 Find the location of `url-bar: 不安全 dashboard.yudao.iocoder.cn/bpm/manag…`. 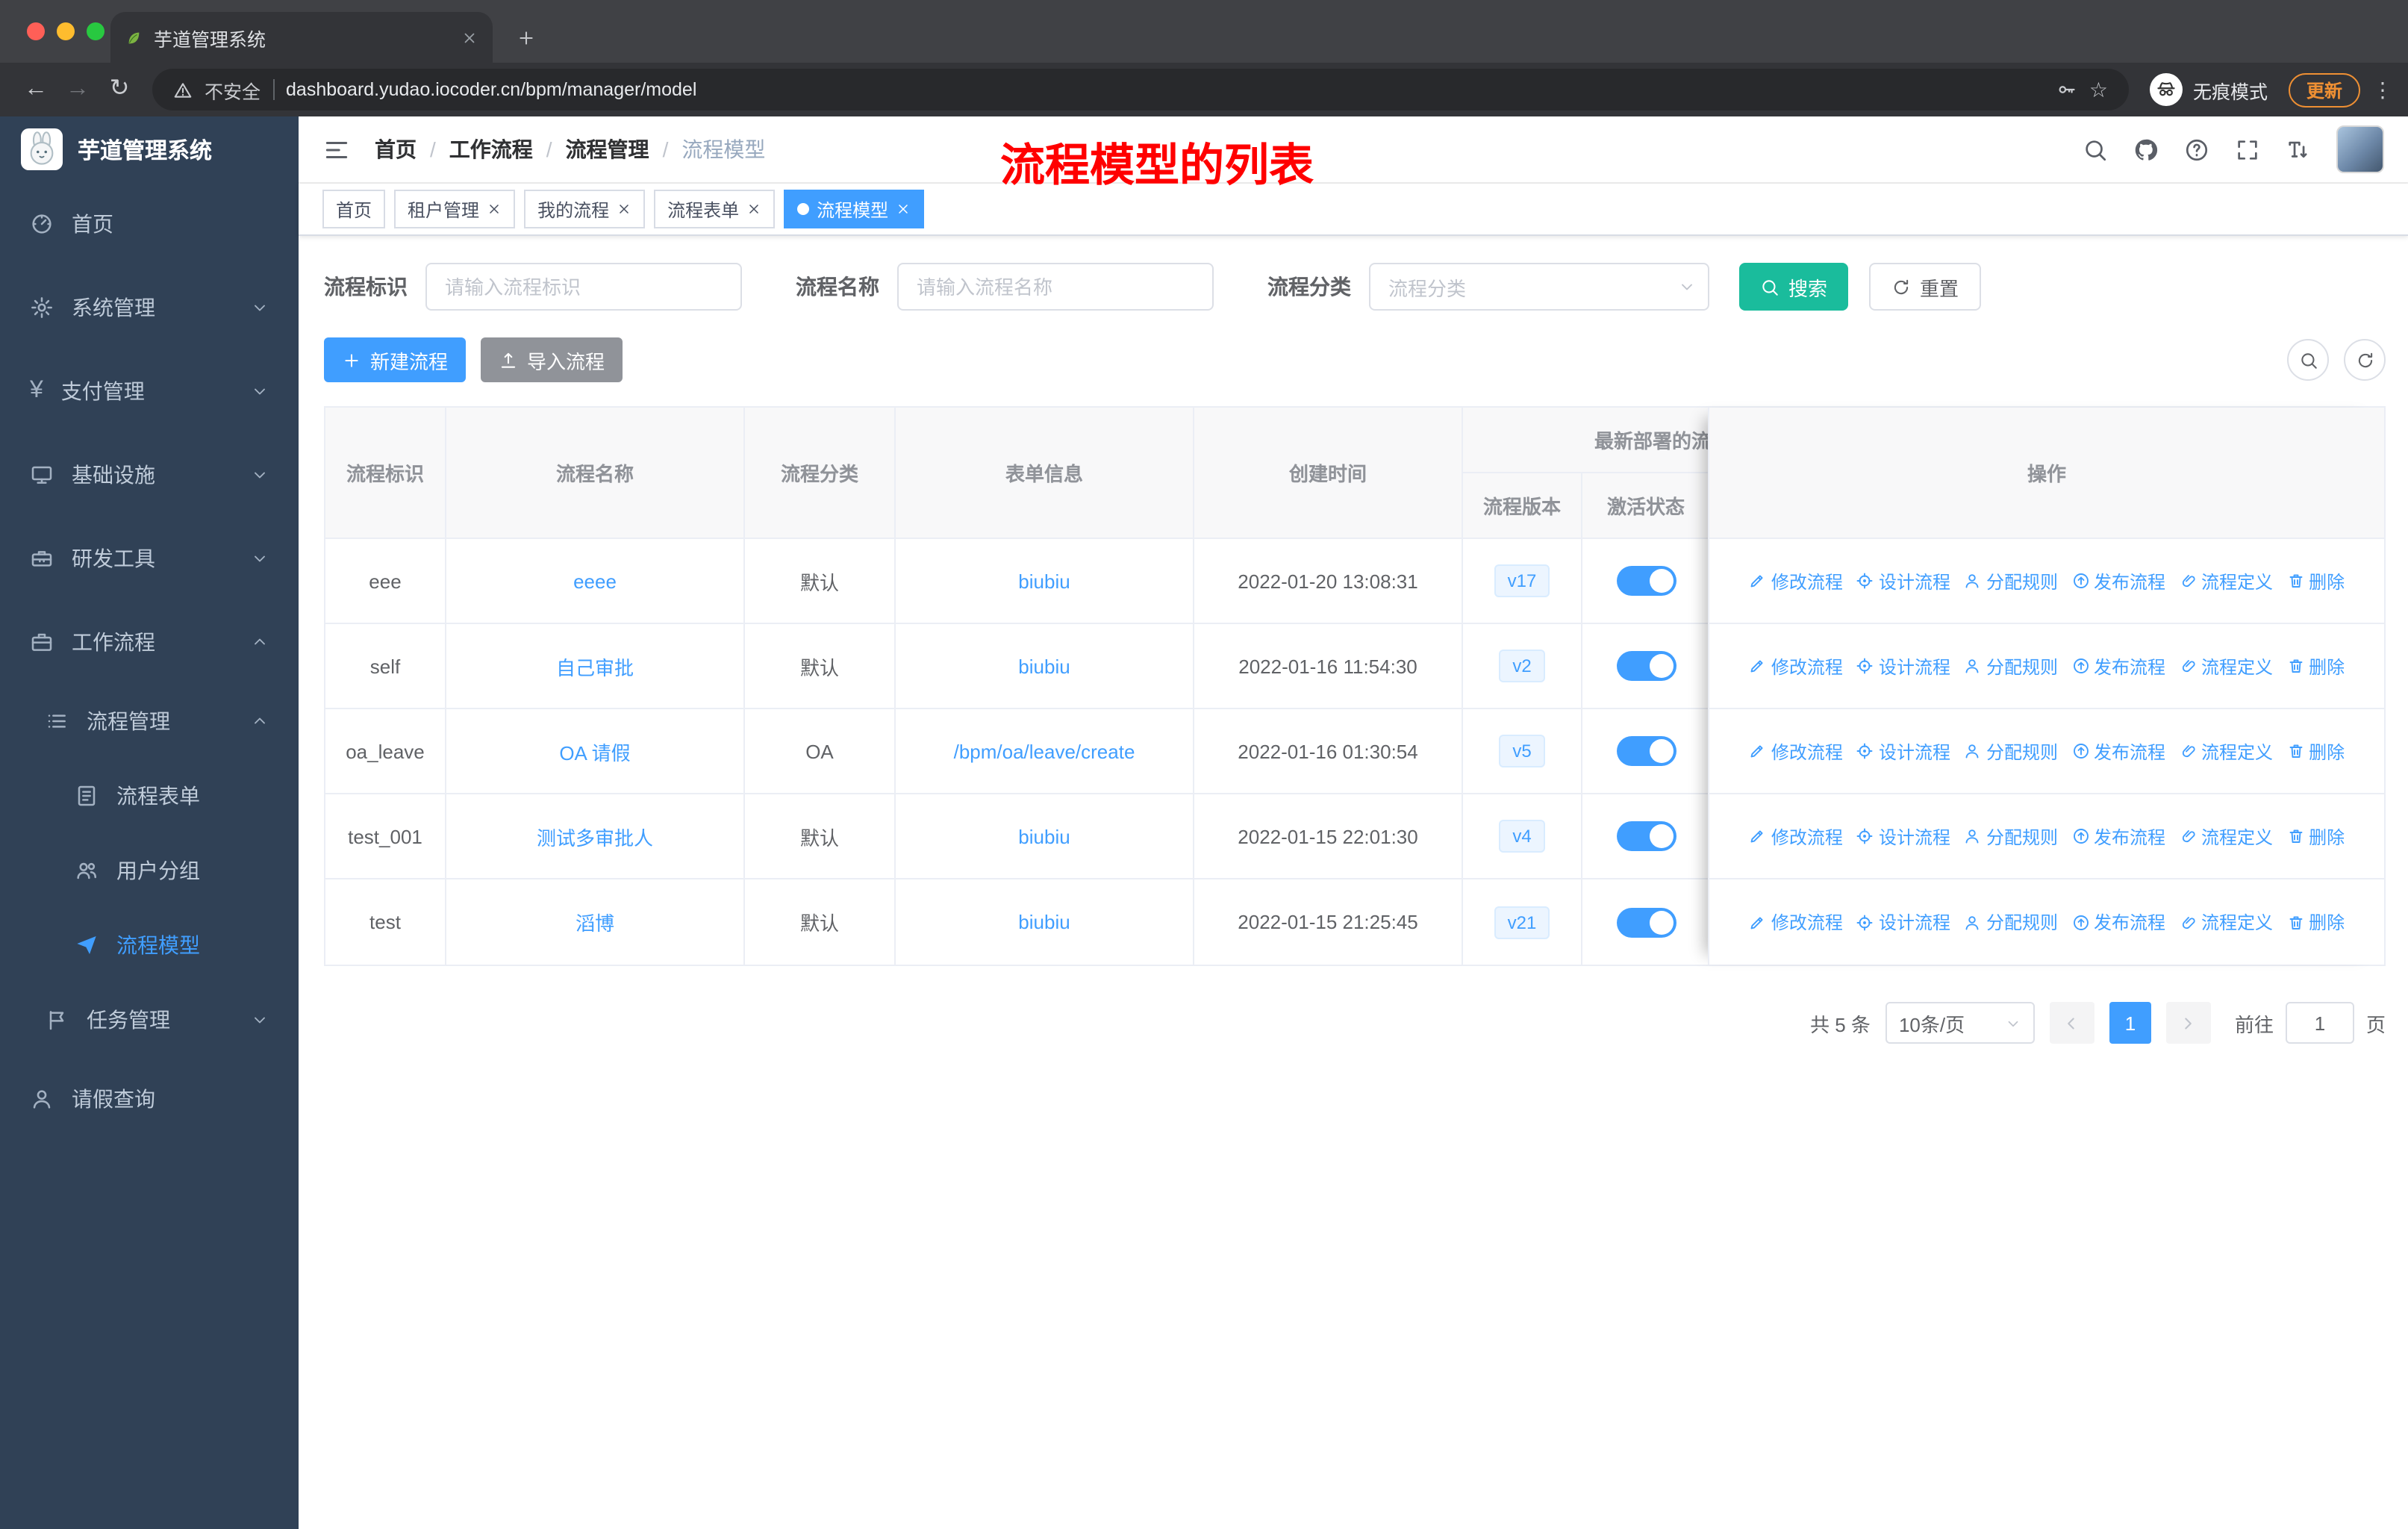

url-bar: 不安全 dashboard.yudao.iocoder.cn/bpm/manag… is located at coordinates (1140, 89).